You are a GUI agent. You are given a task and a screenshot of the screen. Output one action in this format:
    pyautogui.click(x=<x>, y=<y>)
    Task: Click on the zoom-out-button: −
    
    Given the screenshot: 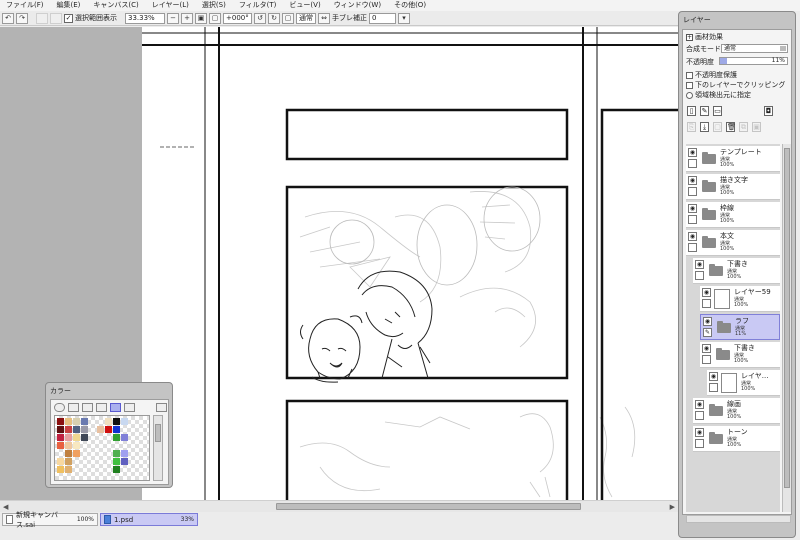 What is the action you would take?
    pyautogui.click(x=173, y=18)
    